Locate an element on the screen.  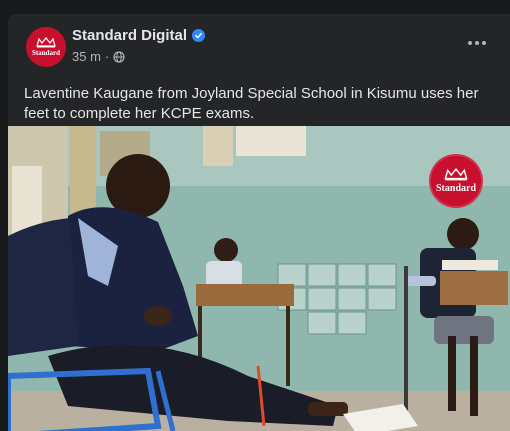
more-options-icon is located at coordinates (477, 43).